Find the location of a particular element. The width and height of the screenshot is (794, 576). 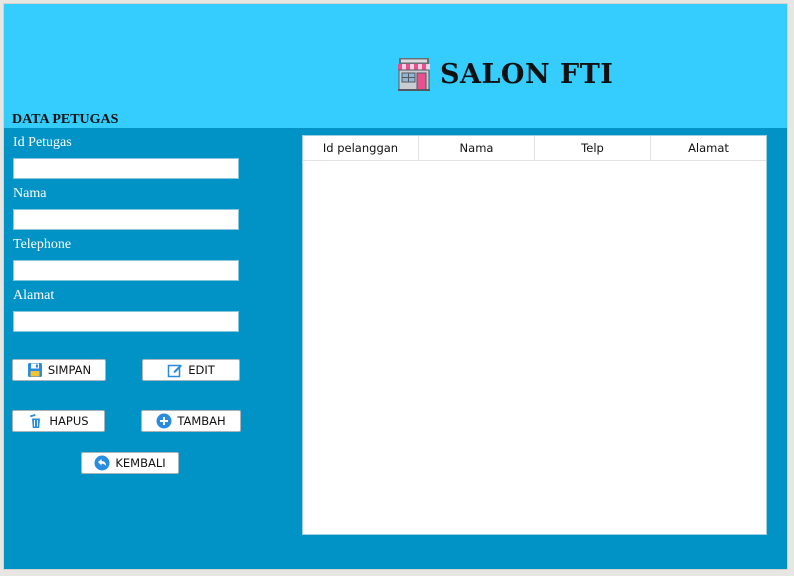

hapus-button-label: HAPUS is located at coordinates (69, 421).